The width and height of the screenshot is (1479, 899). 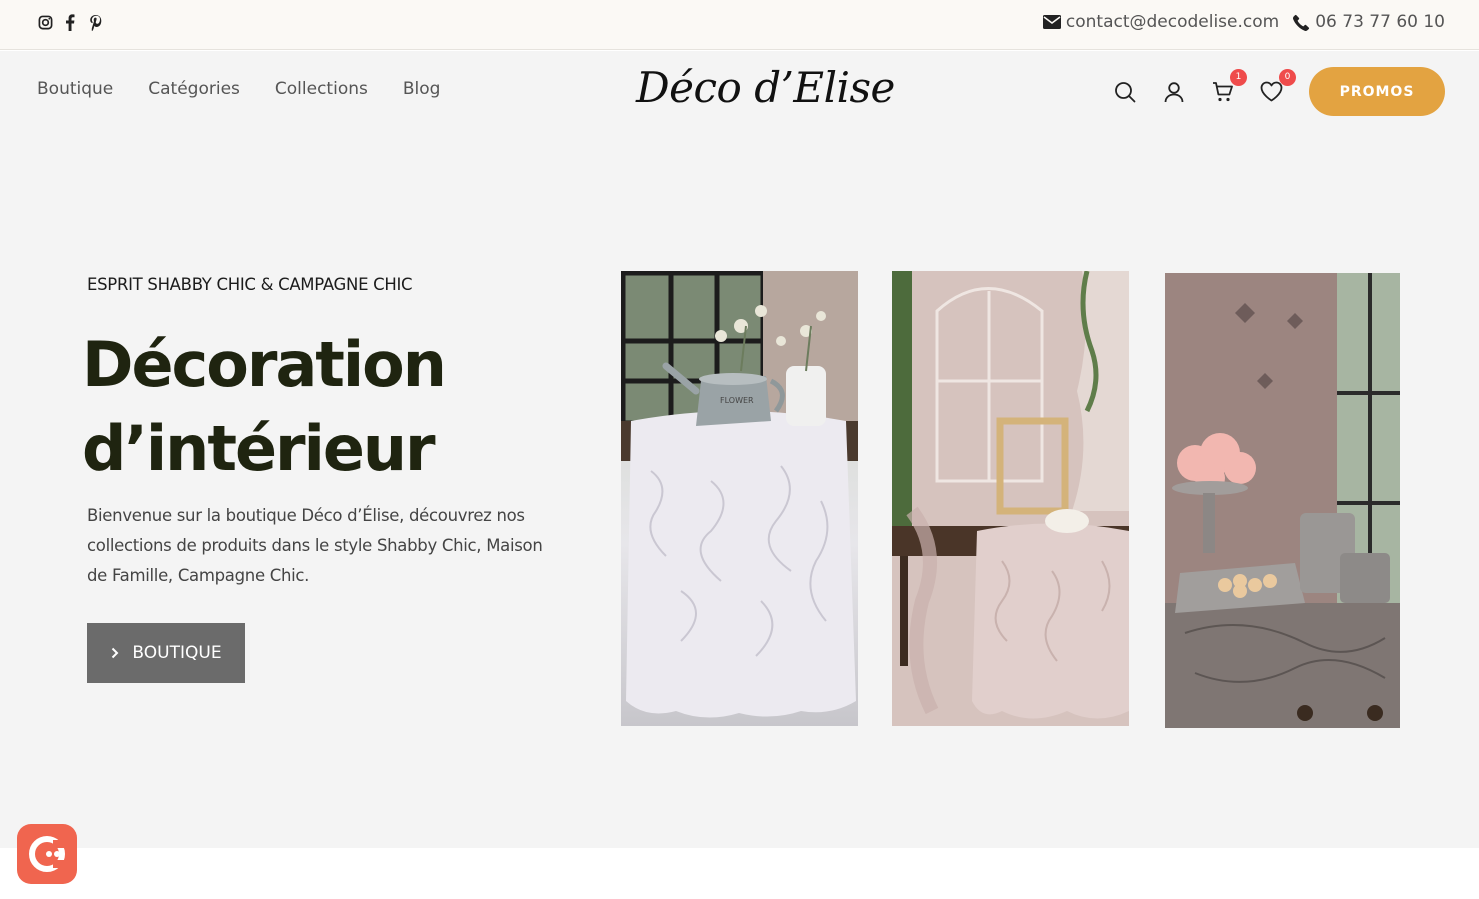 I want to click on contact-info: contact@decodelise.com 06 73 77 60 10, so click(x=1243, y=22).